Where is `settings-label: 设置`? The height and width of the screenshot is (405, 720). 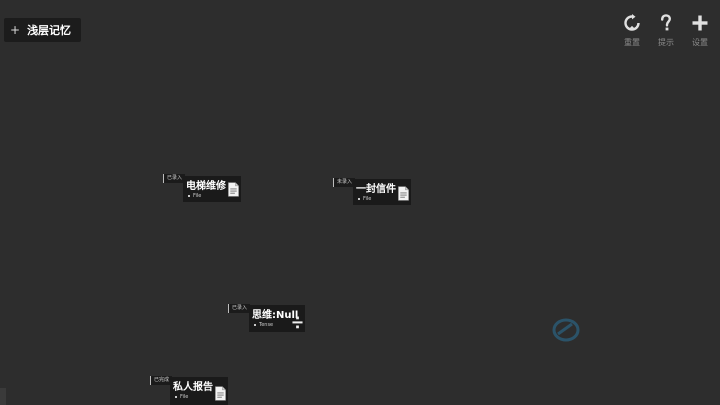
settings-label: 设置 is located at coordinates (700, 42).